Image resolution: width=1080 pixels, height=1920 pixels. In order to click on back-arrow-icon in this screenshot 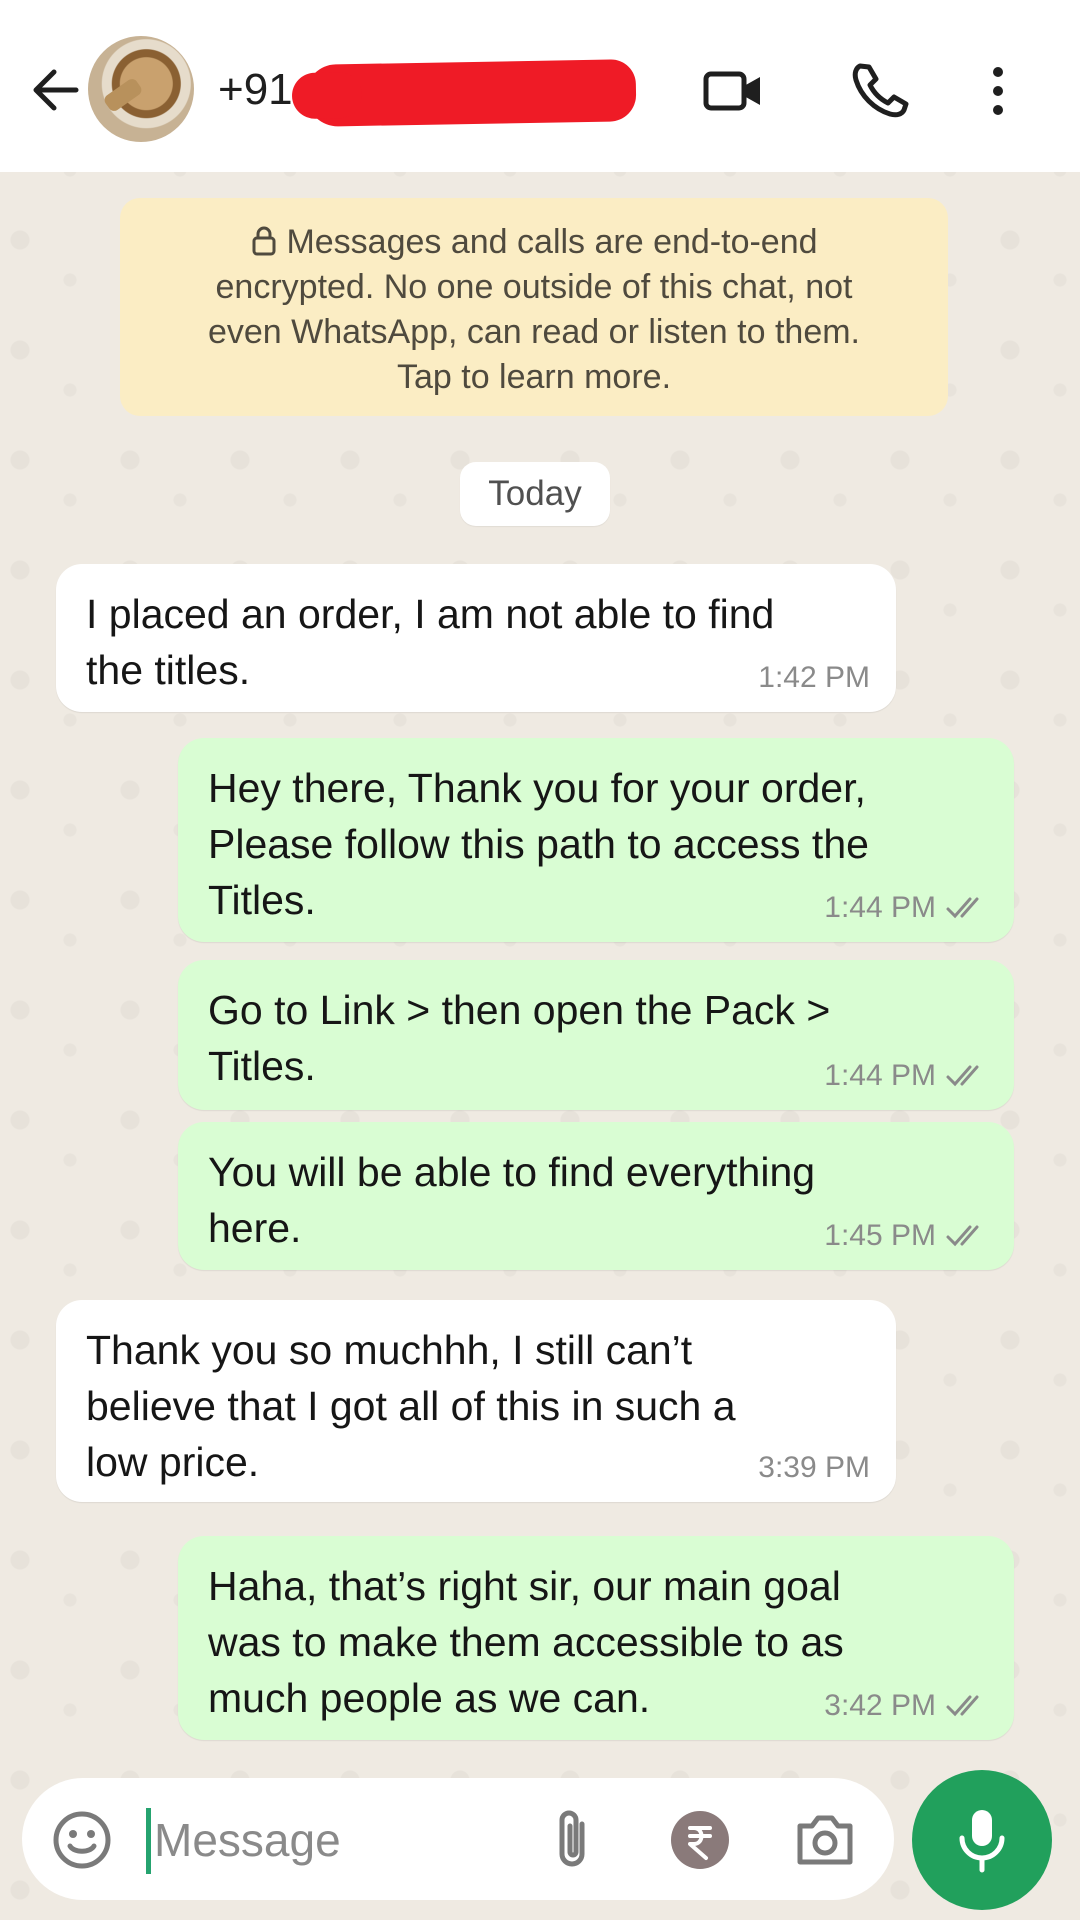, I will do `click(56, 90)`.